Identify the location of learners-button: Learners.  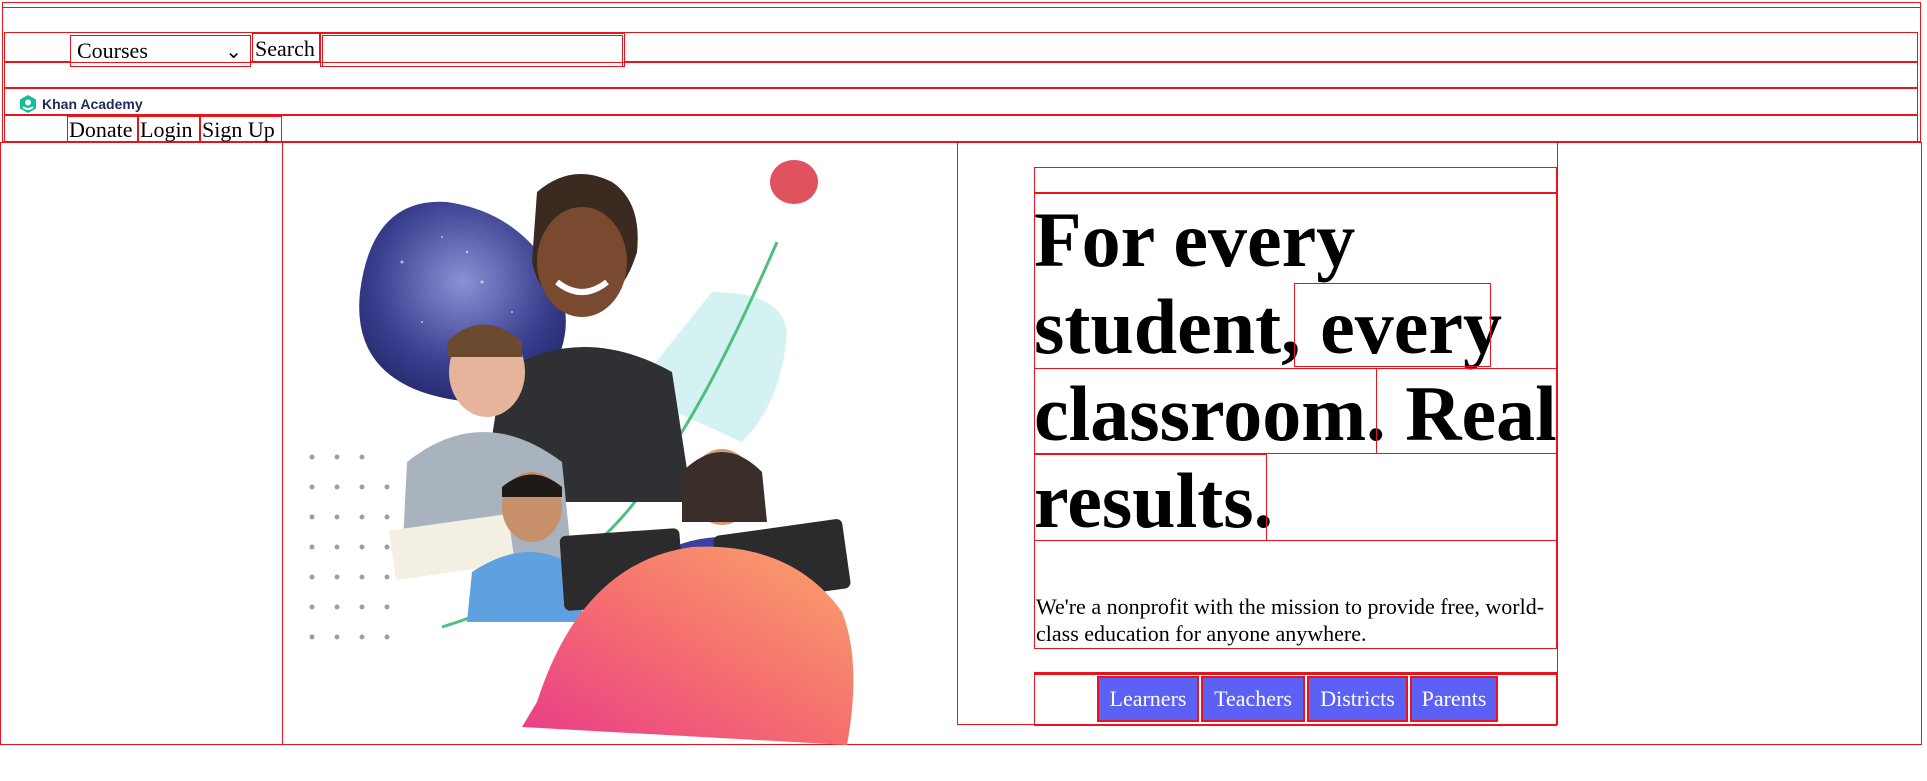
(1148, 699).